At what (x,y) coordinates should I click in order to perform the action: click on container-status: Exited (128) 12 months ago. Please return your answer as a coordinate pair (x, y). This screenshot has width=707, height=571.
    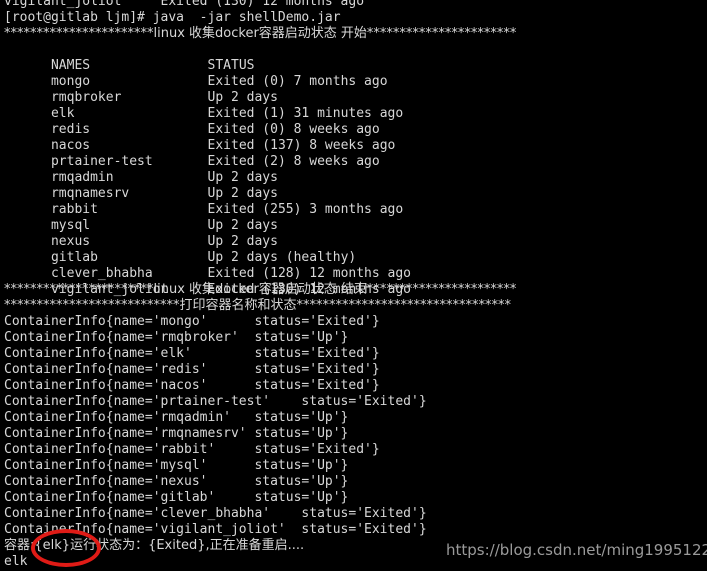
    Looking at the image, I should click on (309, 273).